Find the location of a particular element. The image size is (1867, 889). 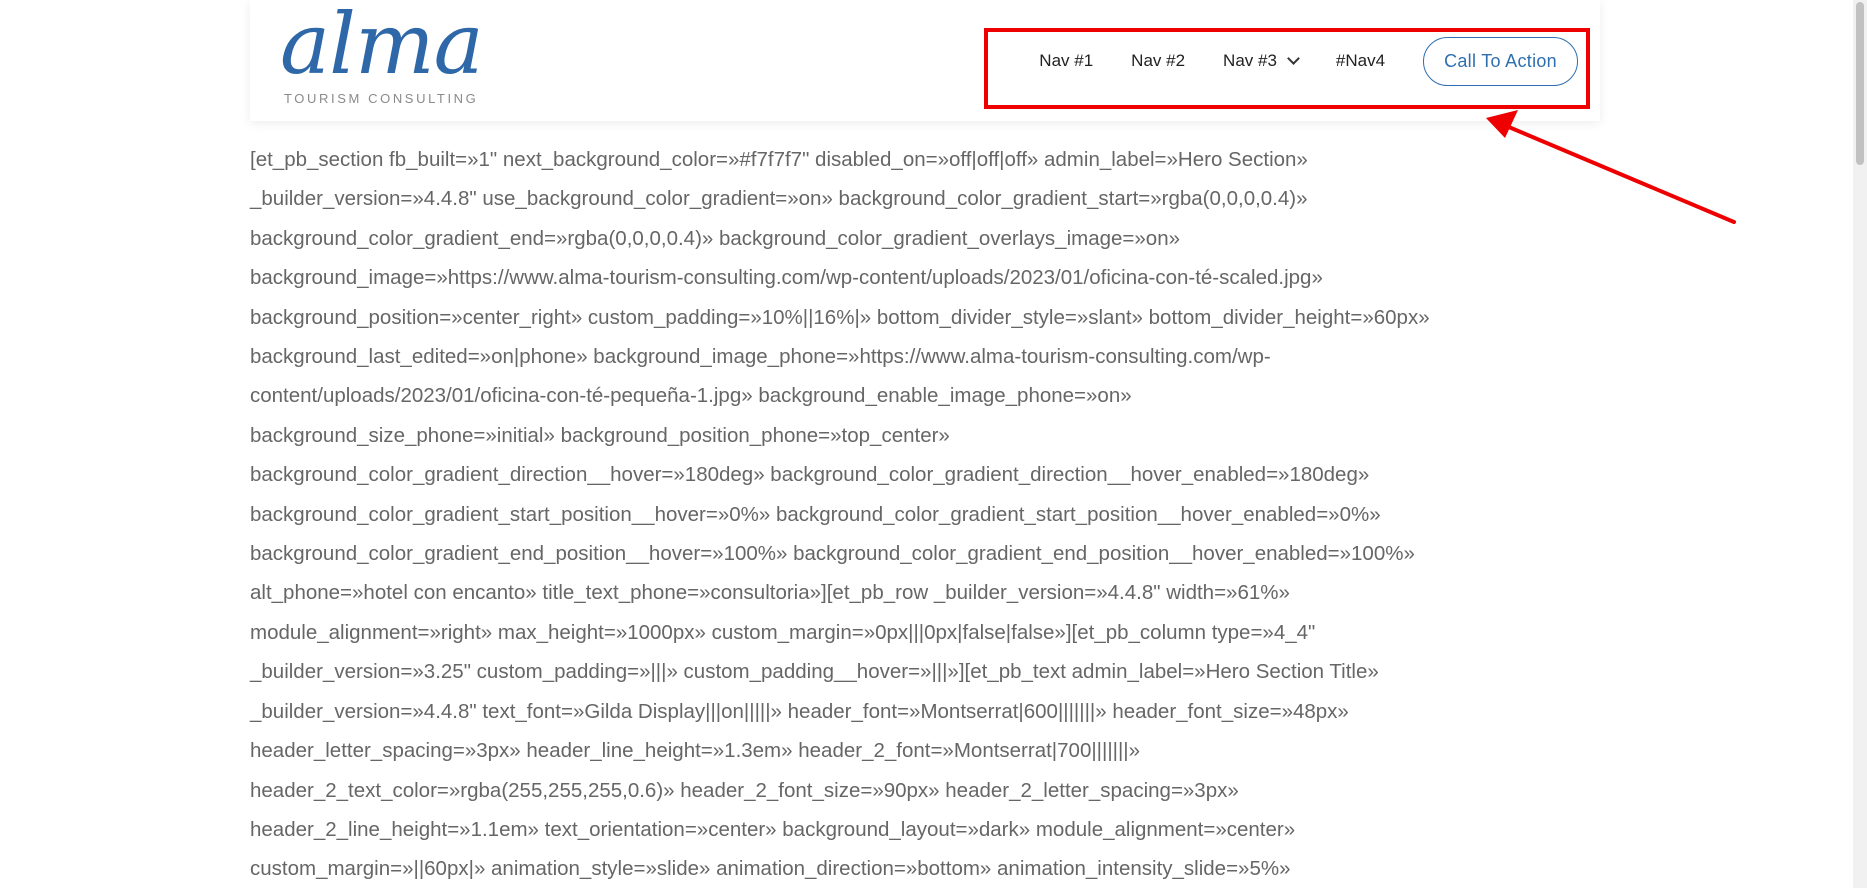

nav-item-1: Nav #1 is located at coordinates (1066, 61).